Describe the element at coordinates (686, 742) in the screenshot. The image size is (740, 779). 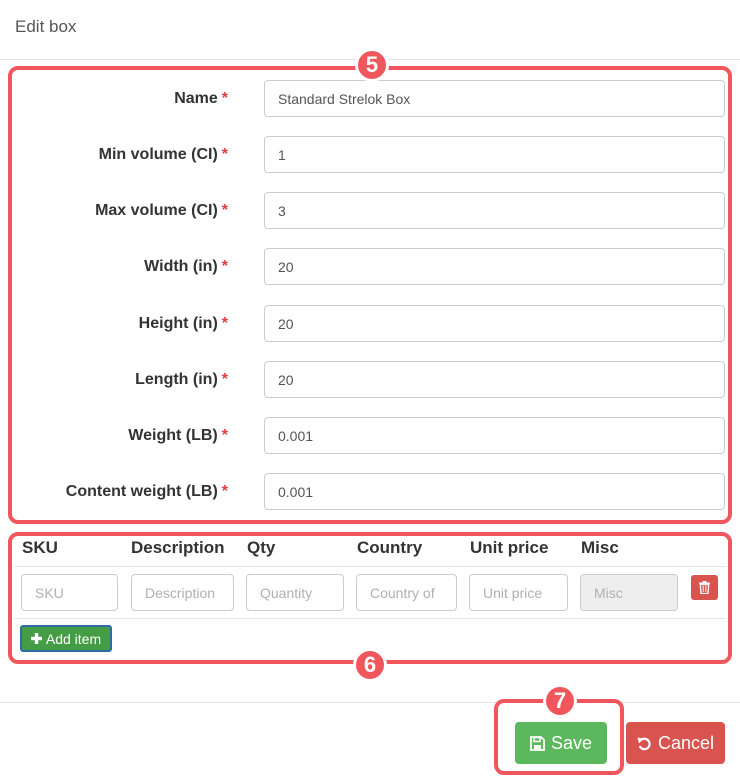
I see `cancel-label: Cancel` at that location.